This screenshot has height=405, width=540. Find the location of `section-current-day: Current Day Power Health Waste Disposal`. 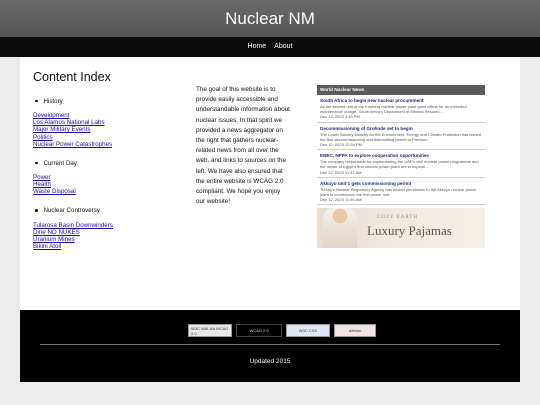

section-current-day: Current Day Power Health Waste Disposal is located at coordinates (108, 177).